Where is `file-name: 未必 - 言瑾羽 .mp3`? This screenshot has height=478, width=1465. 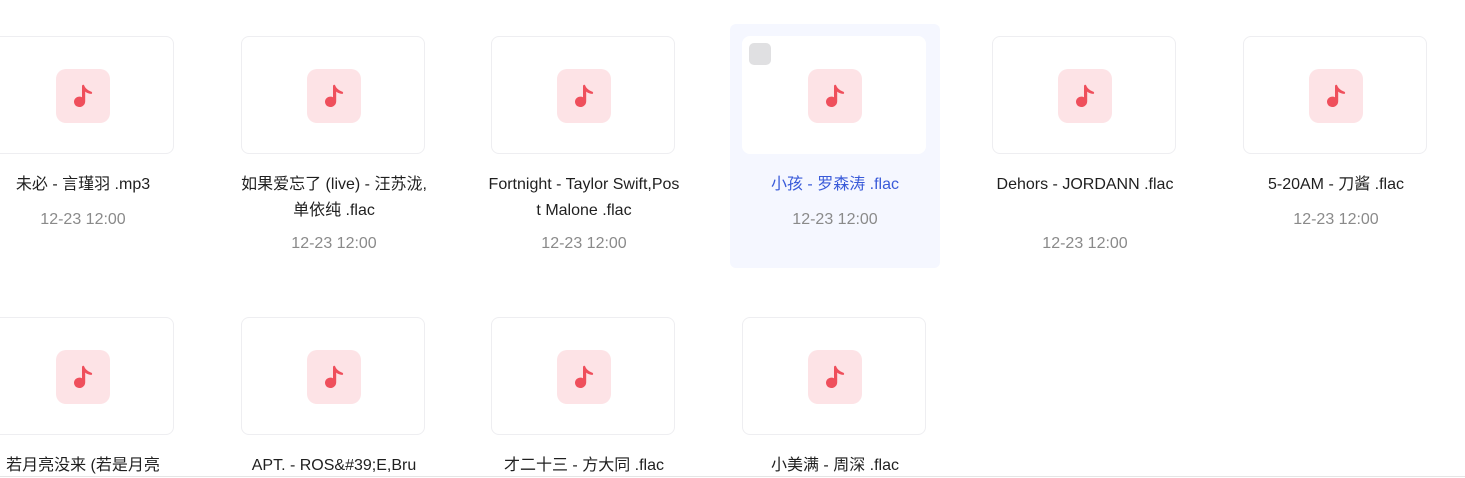
file-name: 未必 - 言瑾羽 .mp3 is located at coordinates (90, 185).